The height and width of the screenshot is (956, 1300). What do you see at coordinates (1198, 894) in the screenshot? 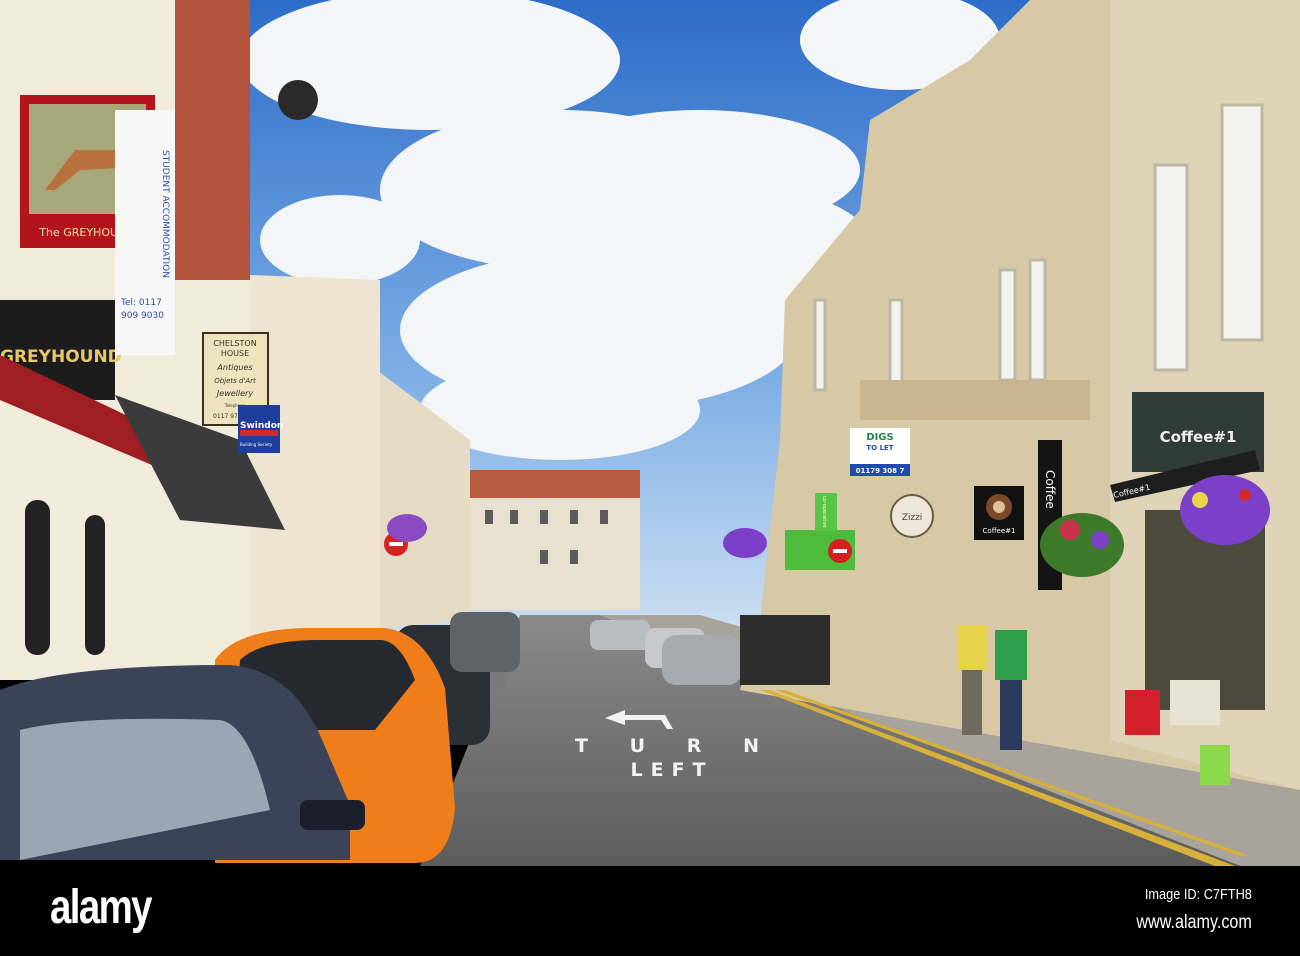
I see `image-id: Image ID: C7FTH8` at bounding box center [1198, 894].